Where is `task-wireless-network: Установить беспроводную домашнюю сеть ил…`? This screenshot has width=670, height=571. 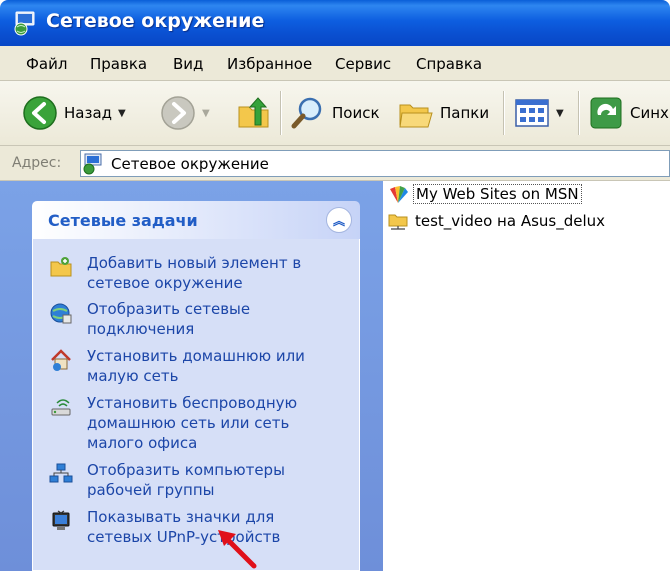 task-wireless-network: Установить беспроводную домашнюю сеть ил… is located at coordinates (199, 423).